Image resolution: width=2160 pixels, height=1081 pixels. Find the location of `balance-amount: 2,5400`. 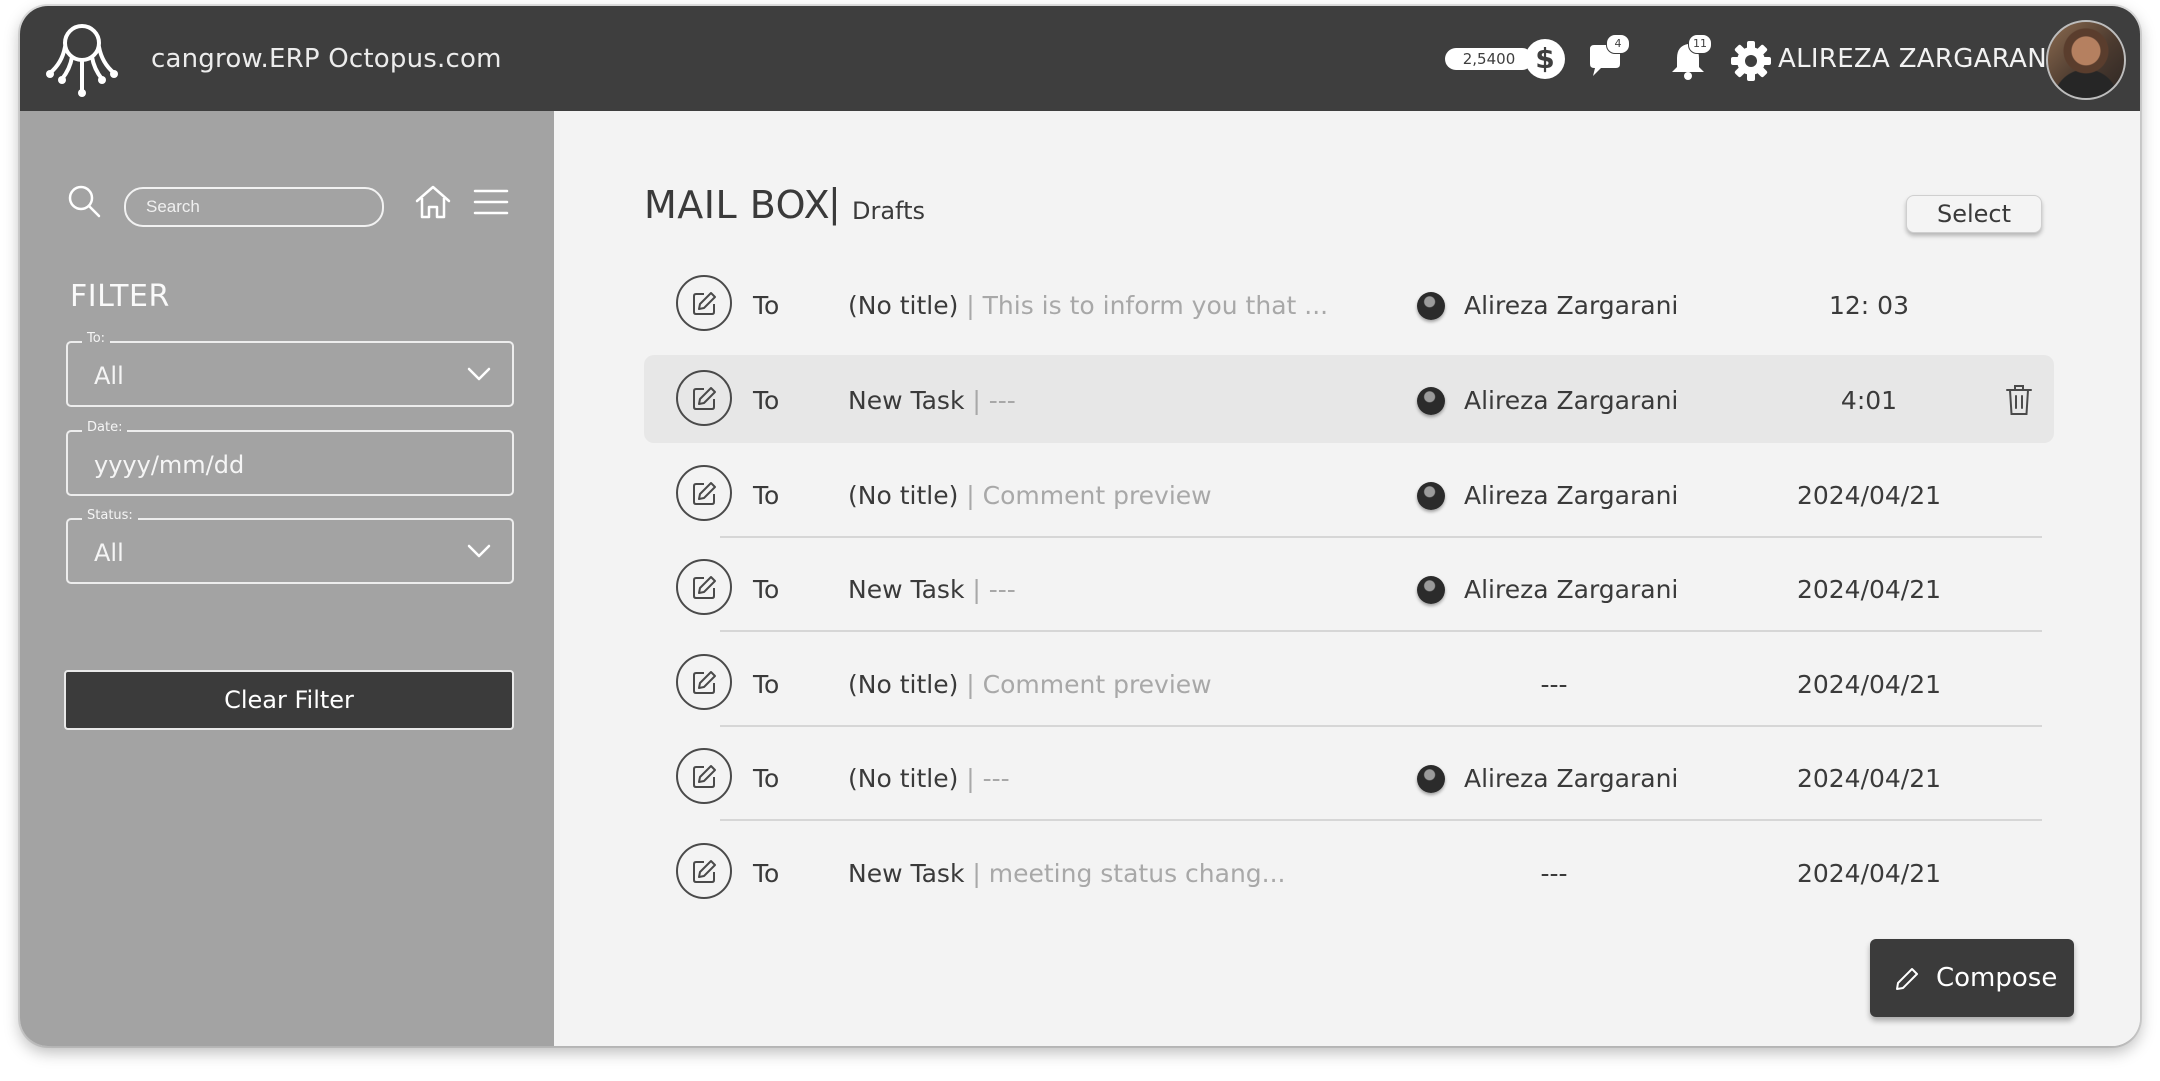

balance-amount: 2,5400 is located at coordinates (1489, 59).